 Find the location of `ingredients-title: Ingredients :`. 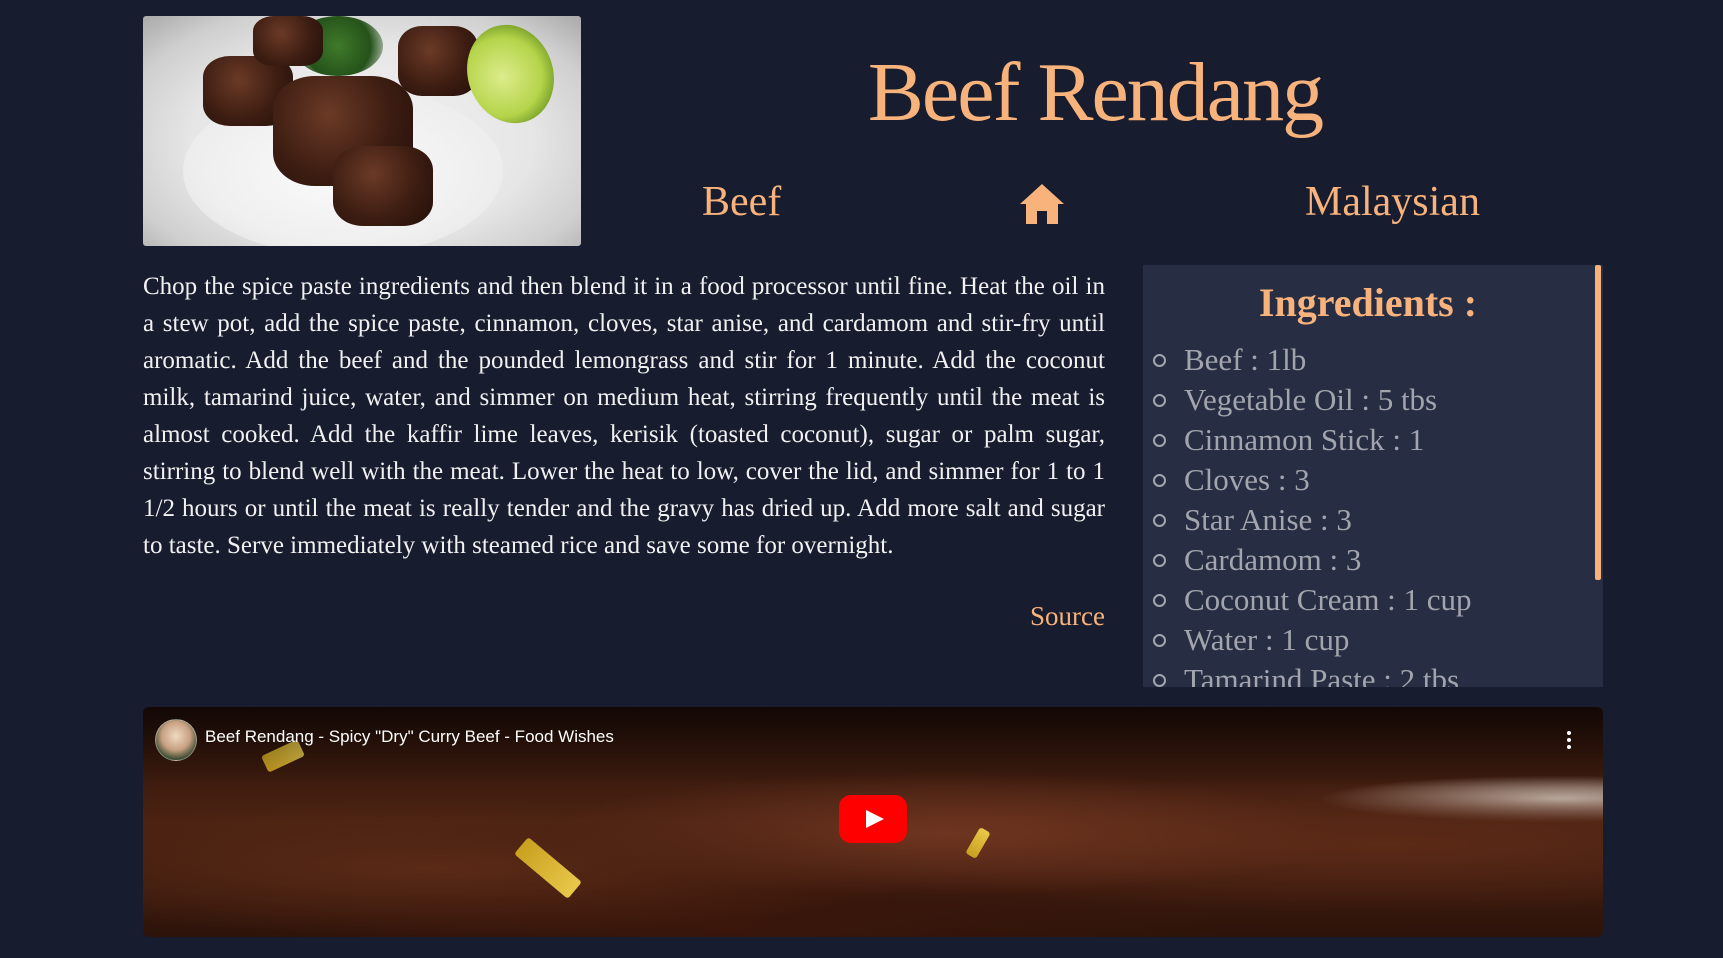

ingredients-title: Ingredients : is located at coordinates (1368, 302).